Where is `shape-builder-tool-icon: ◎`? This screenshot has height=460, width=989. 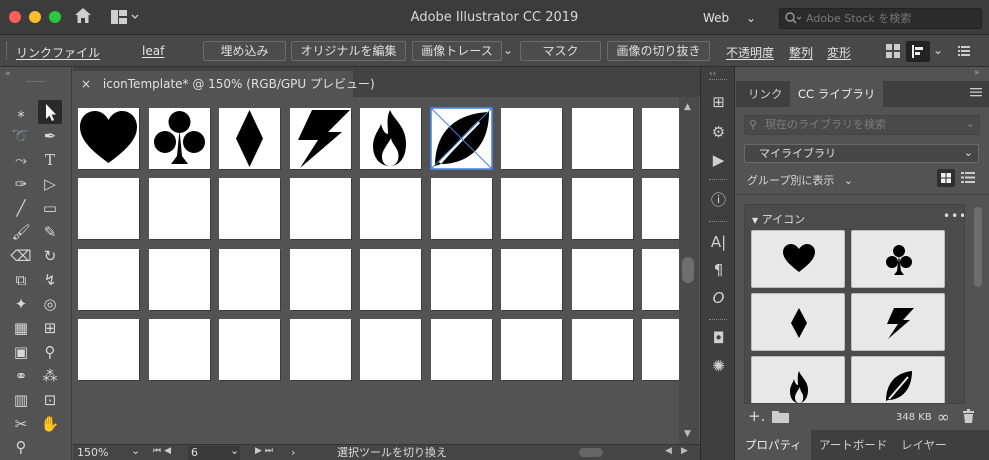 shape-builder-tool-icon: ◎ is located at coordinates (50, 304).